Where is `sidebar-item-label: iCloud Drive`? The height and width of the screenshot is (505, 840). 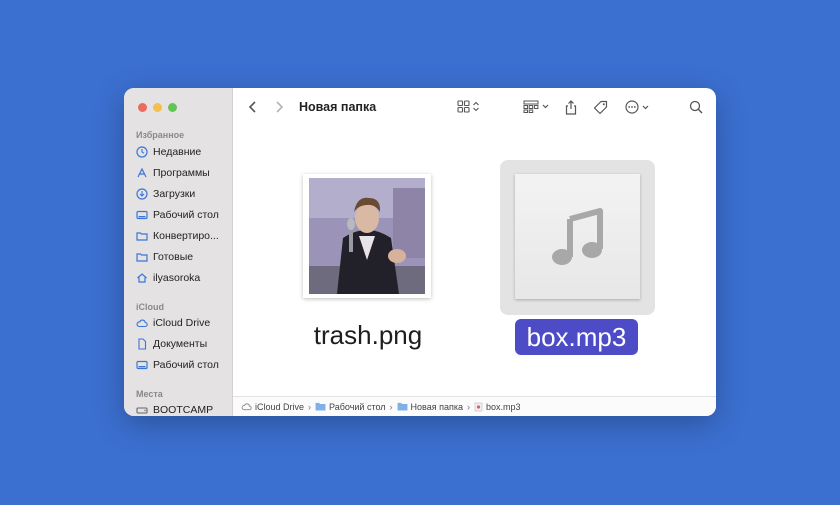 sidebar-item-label: iCloud Drive is located at coordinates (182, 323).